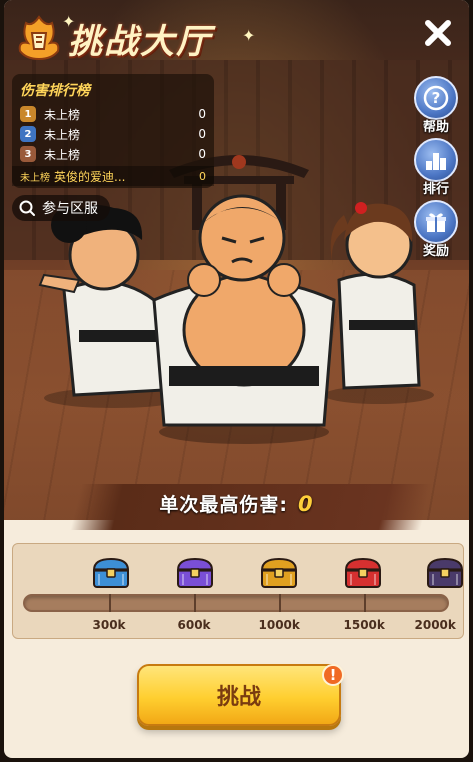 This screenshot has height=762, width=473. What do you see at coordinates (113, 154) in the screenshot?
I see `leaderboard-row: 3 未上榜 0` at bounding box center [113, 154].